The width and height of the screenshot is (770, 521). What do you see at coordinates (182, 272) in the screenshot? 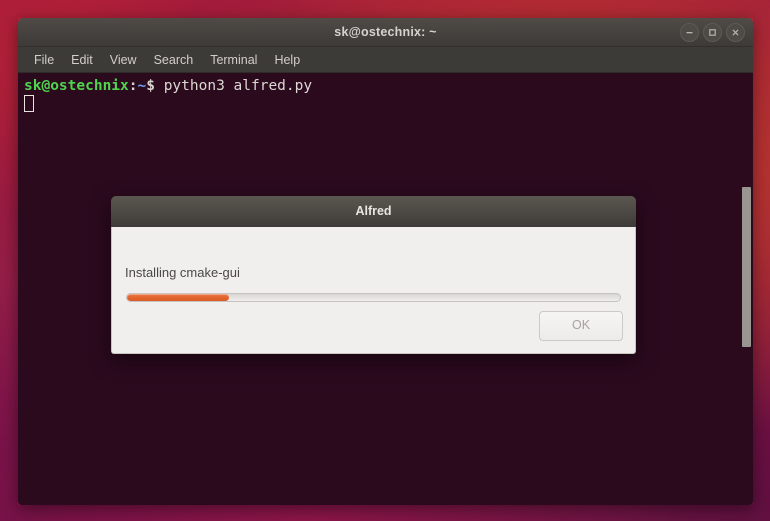
I see `alfred-status-message: Installing cmake-gui` at bounding box center [182, 272].